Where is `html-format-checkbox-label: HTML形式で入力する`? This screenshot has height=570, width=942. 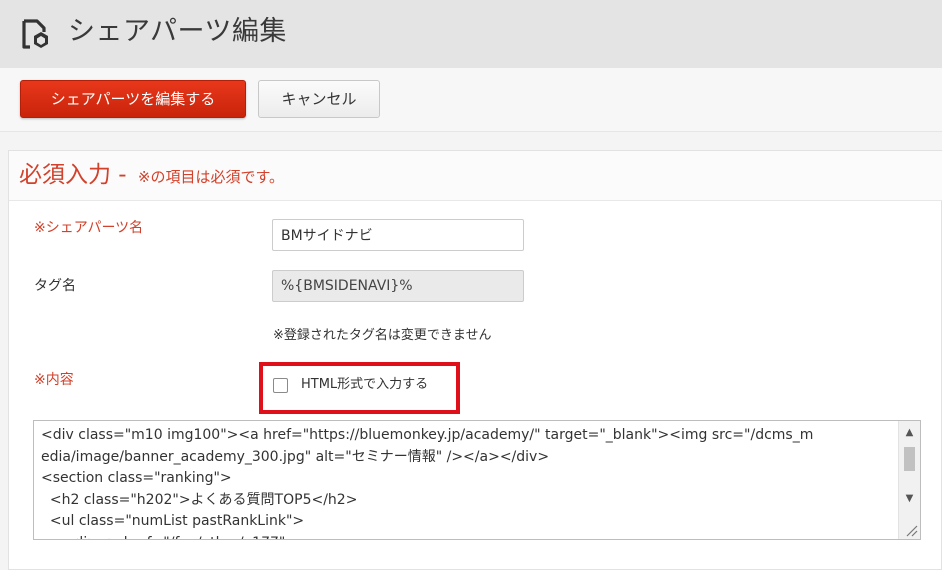
html-format-checkbox-label: HTML形式で入力する is located at coordinates (364, 385).